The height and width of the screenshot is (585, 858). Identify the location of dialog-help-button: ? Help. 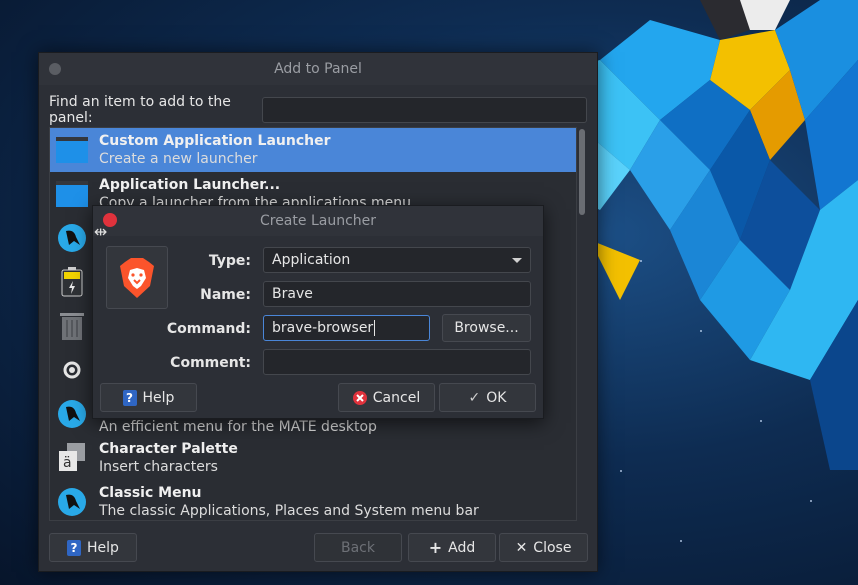
(148, 397).